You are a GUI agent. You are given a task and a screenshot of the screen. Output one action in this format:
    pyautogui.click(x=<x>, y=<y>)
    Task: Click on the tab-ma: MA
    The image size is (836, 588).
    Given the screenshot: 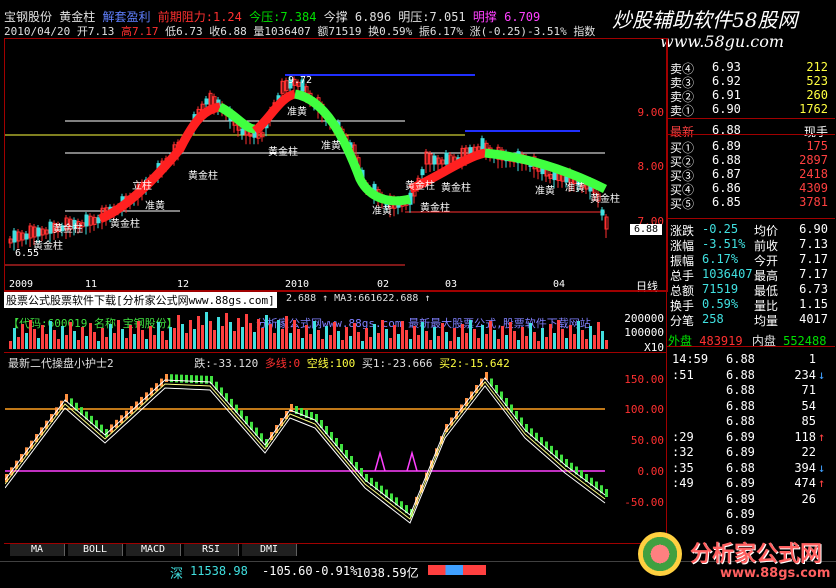 What is the action you would take?
    pyautogui.click(x=37, y=550)
    